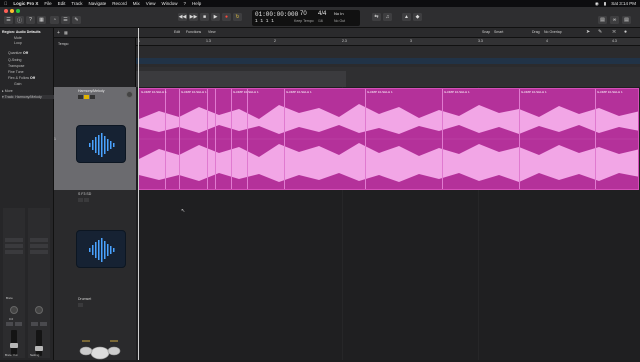  I want to click on strip2-solo-button, so click(43, 324).